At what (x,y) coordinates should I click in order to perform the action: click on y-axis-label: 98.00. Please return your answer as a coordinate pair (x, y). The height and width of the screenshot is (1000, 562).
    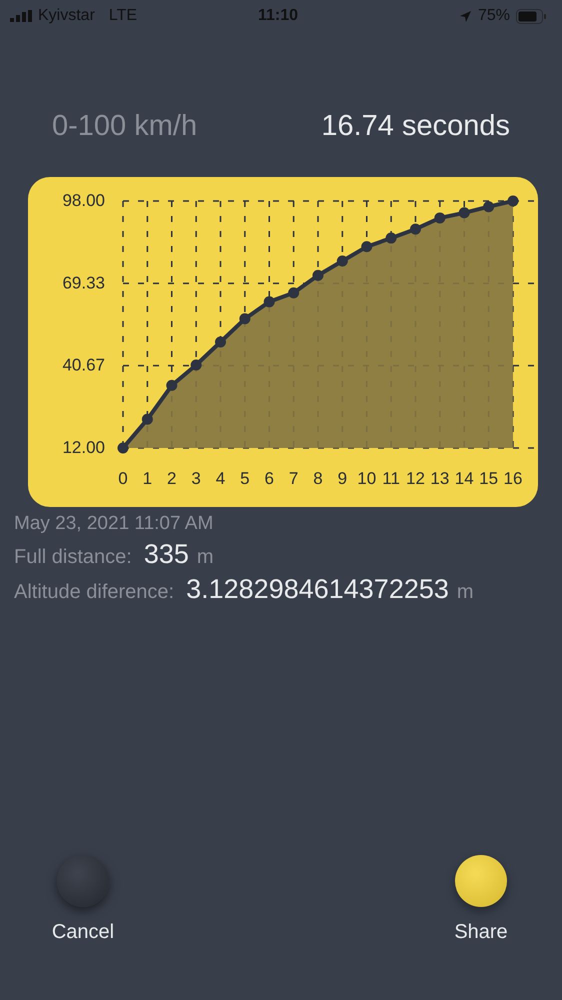
    Looking at the image, I should click on (83, 200).